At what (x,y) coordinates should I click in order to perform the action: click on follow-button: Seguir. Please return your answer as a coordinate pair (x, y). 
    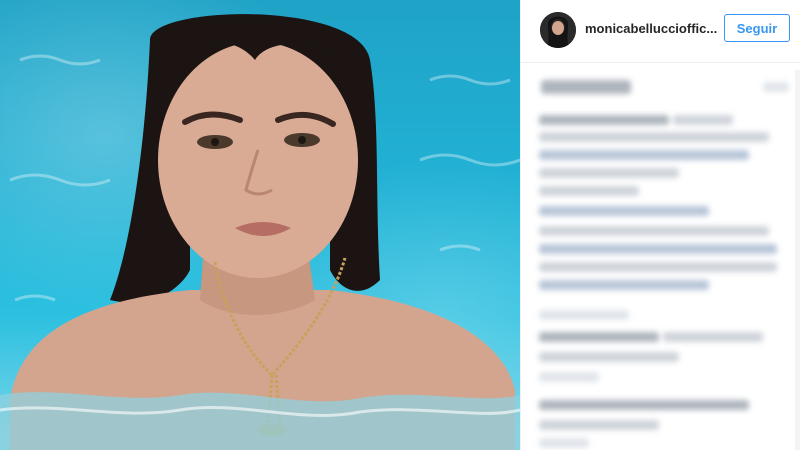
    Looking at the image, I should click on (757, 28).